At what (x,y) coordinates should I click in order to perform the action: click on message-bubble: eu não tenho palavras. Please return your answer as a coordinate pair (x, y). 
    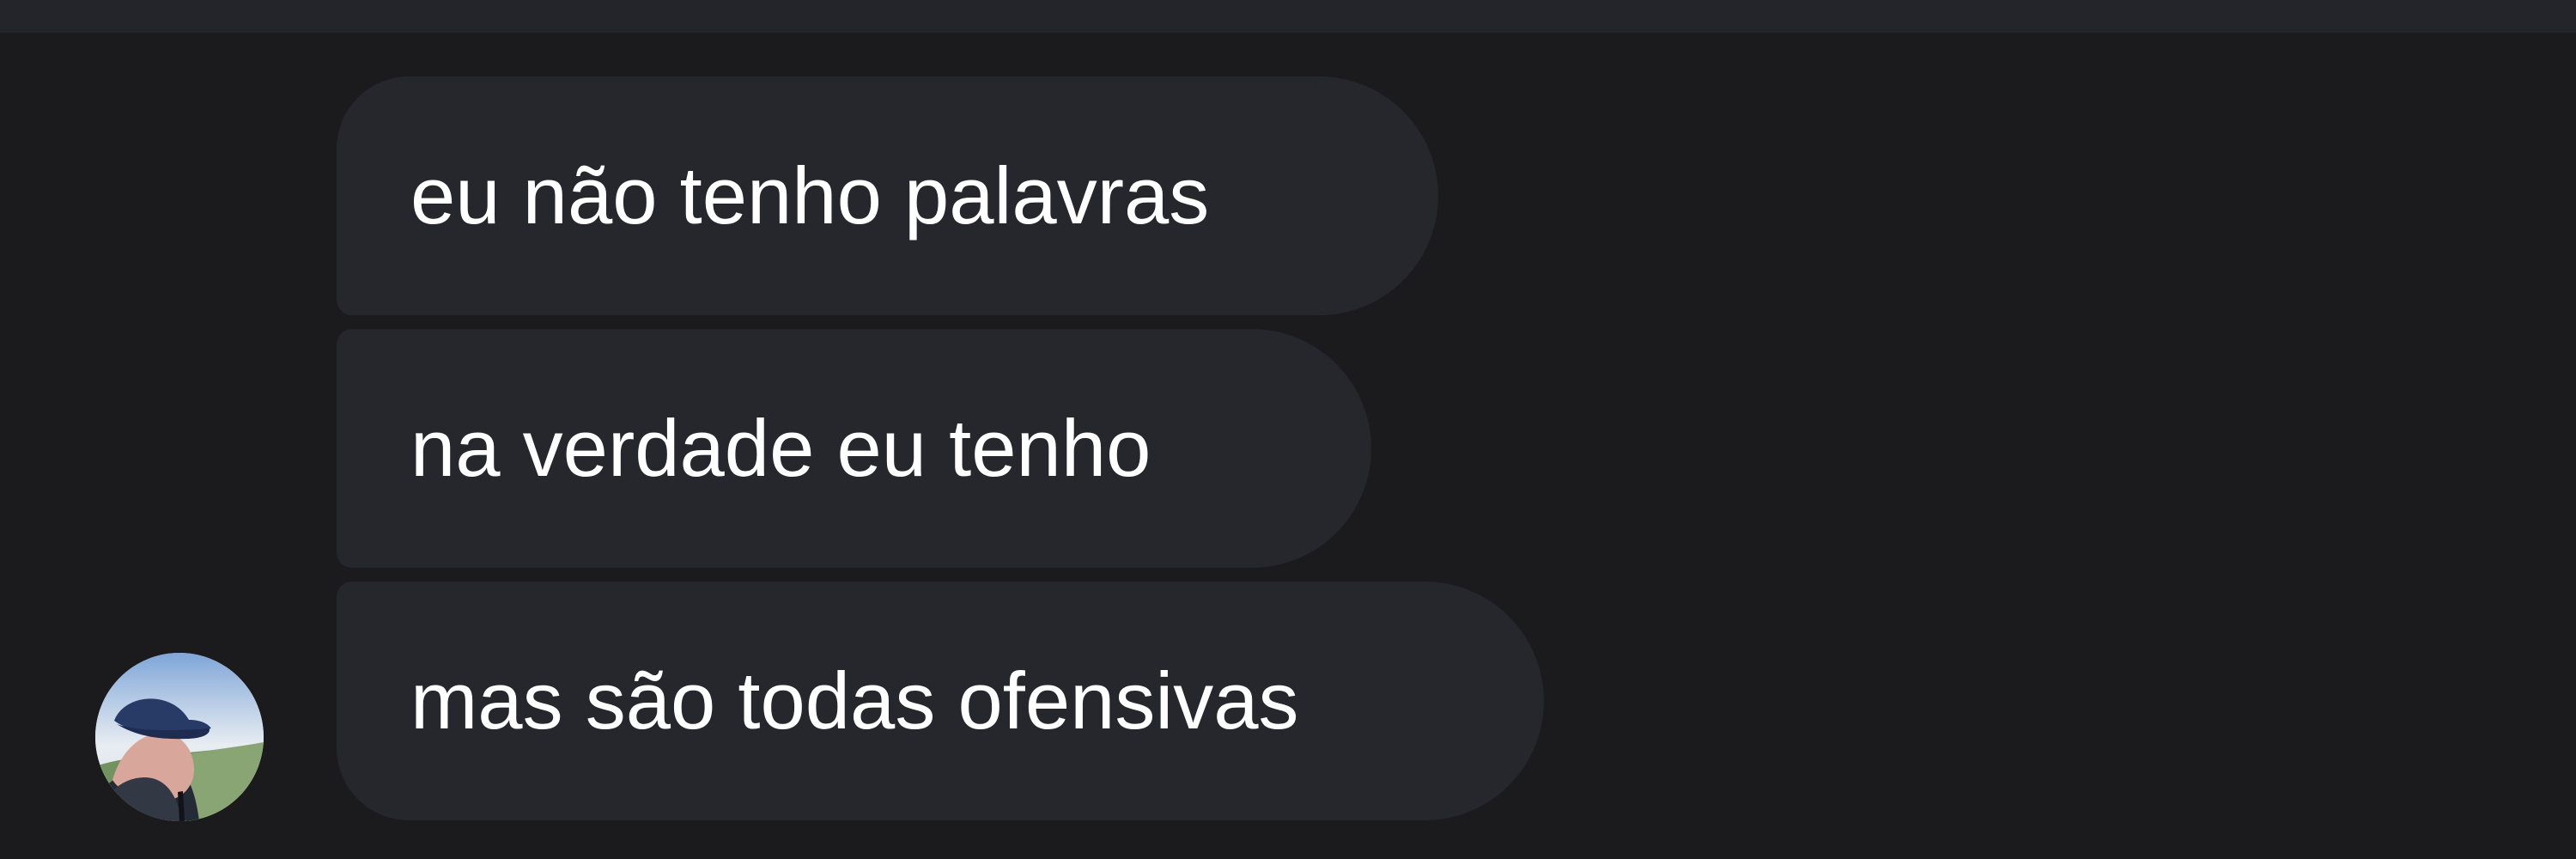
    Looking at the image, I should click on (888, 195).